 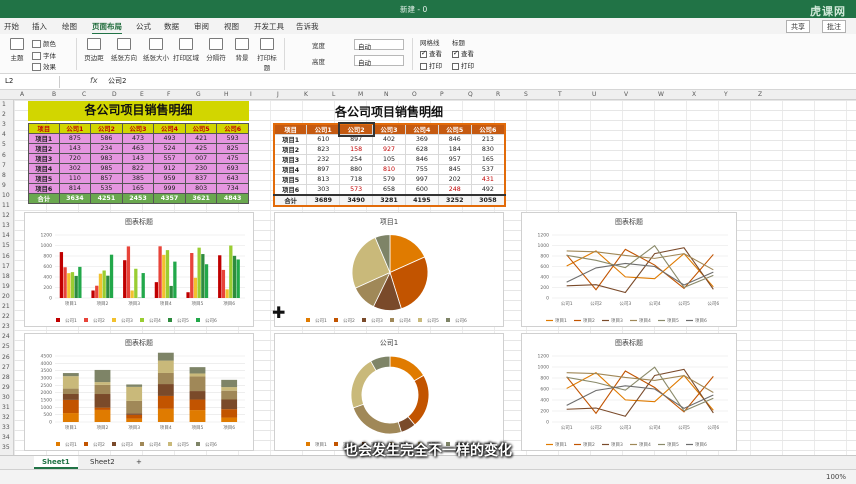 I want to click on table-cell: 524, so click(x=169, y=148).